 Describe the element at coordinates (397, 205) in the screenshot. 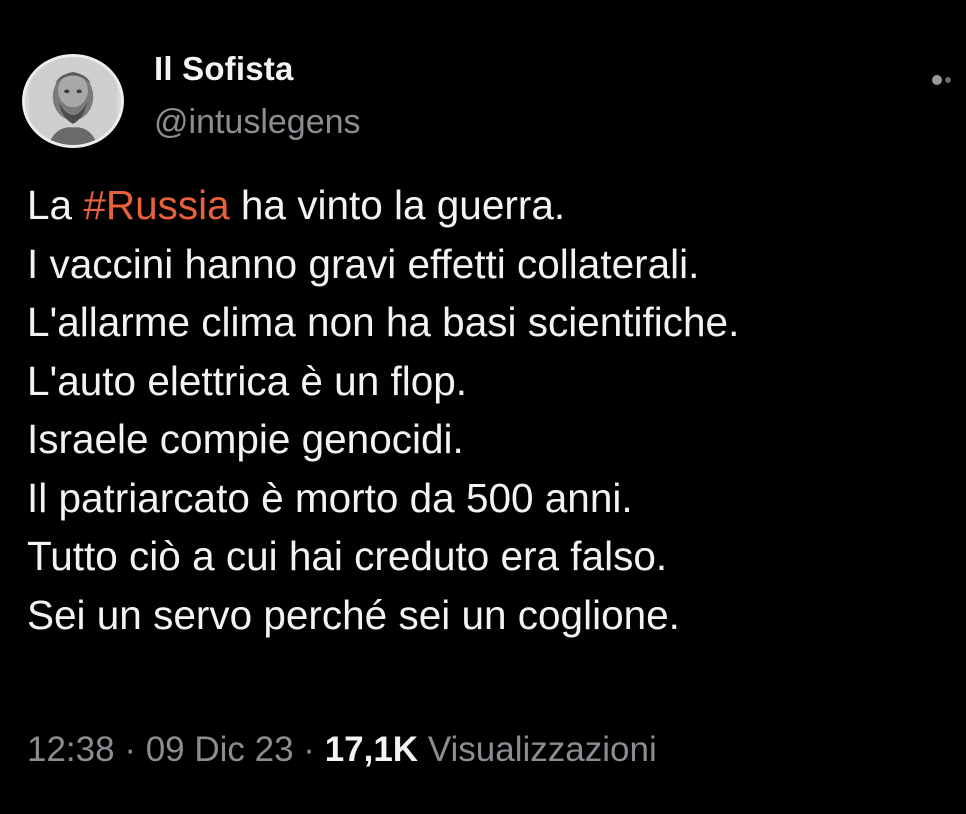

I see `tweet-text-segment: ha vinto la guerra.` at that location.